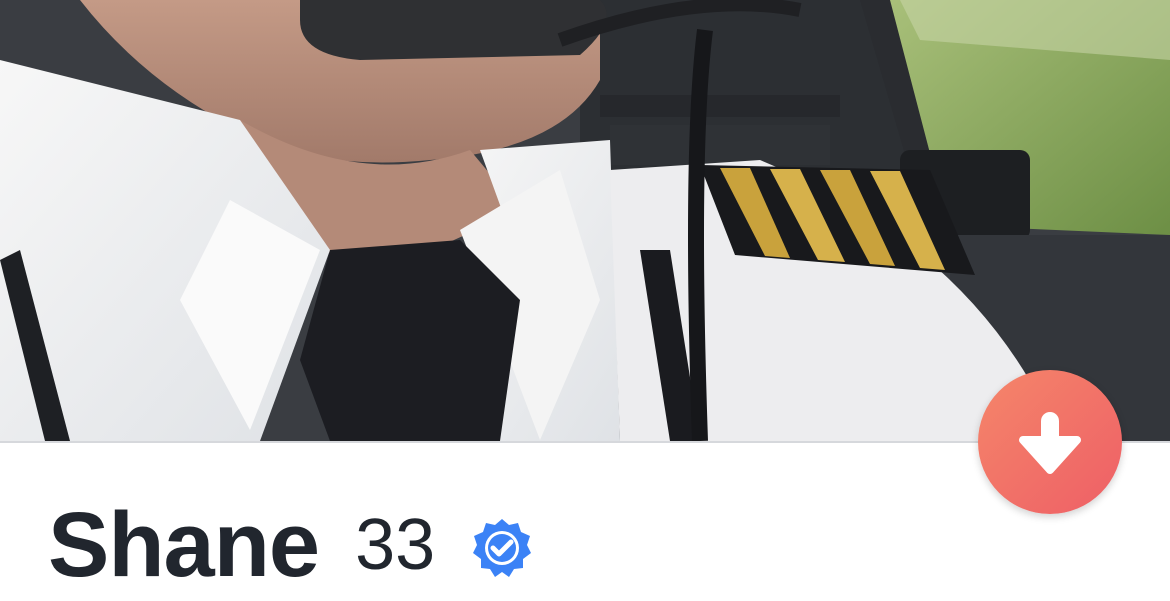 This screenshot has height=601, width=1170. I want to click on arrow-down-icon, so click(1050, 443).